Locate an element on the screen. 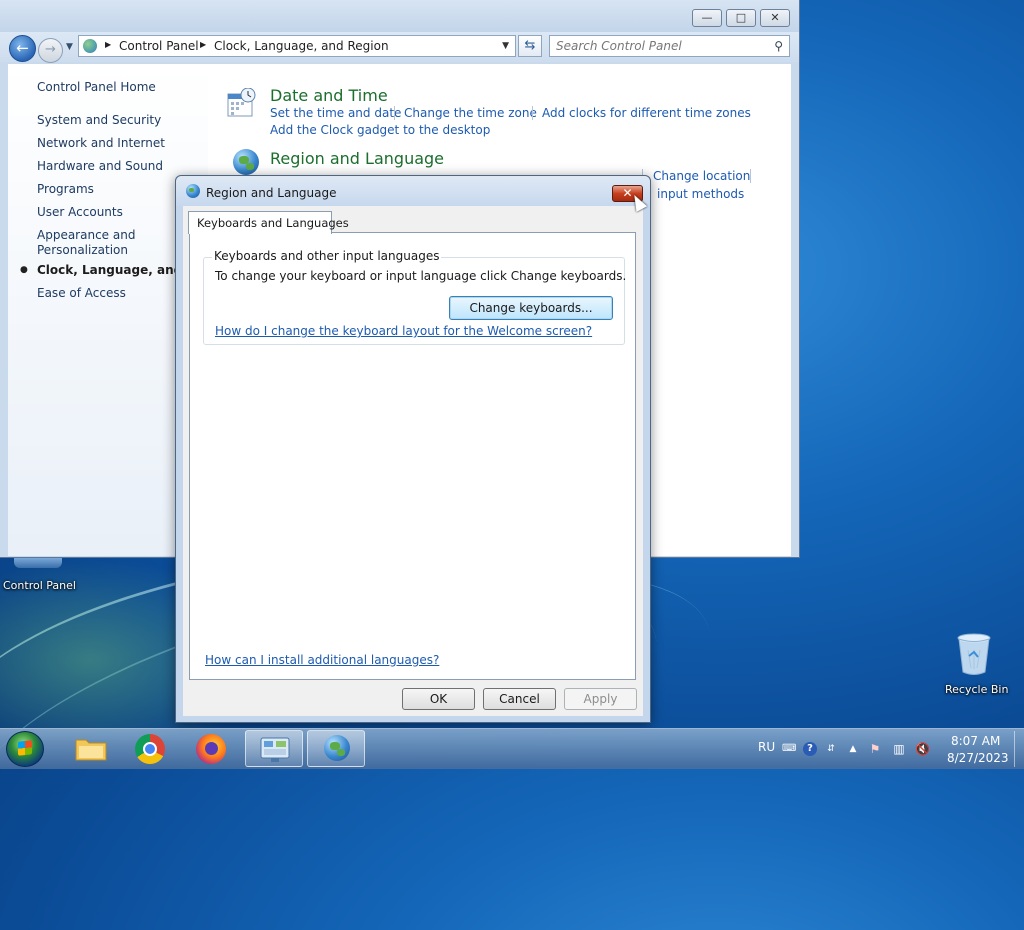  link-input-methods: input methods is located at coordinates (700, 194).